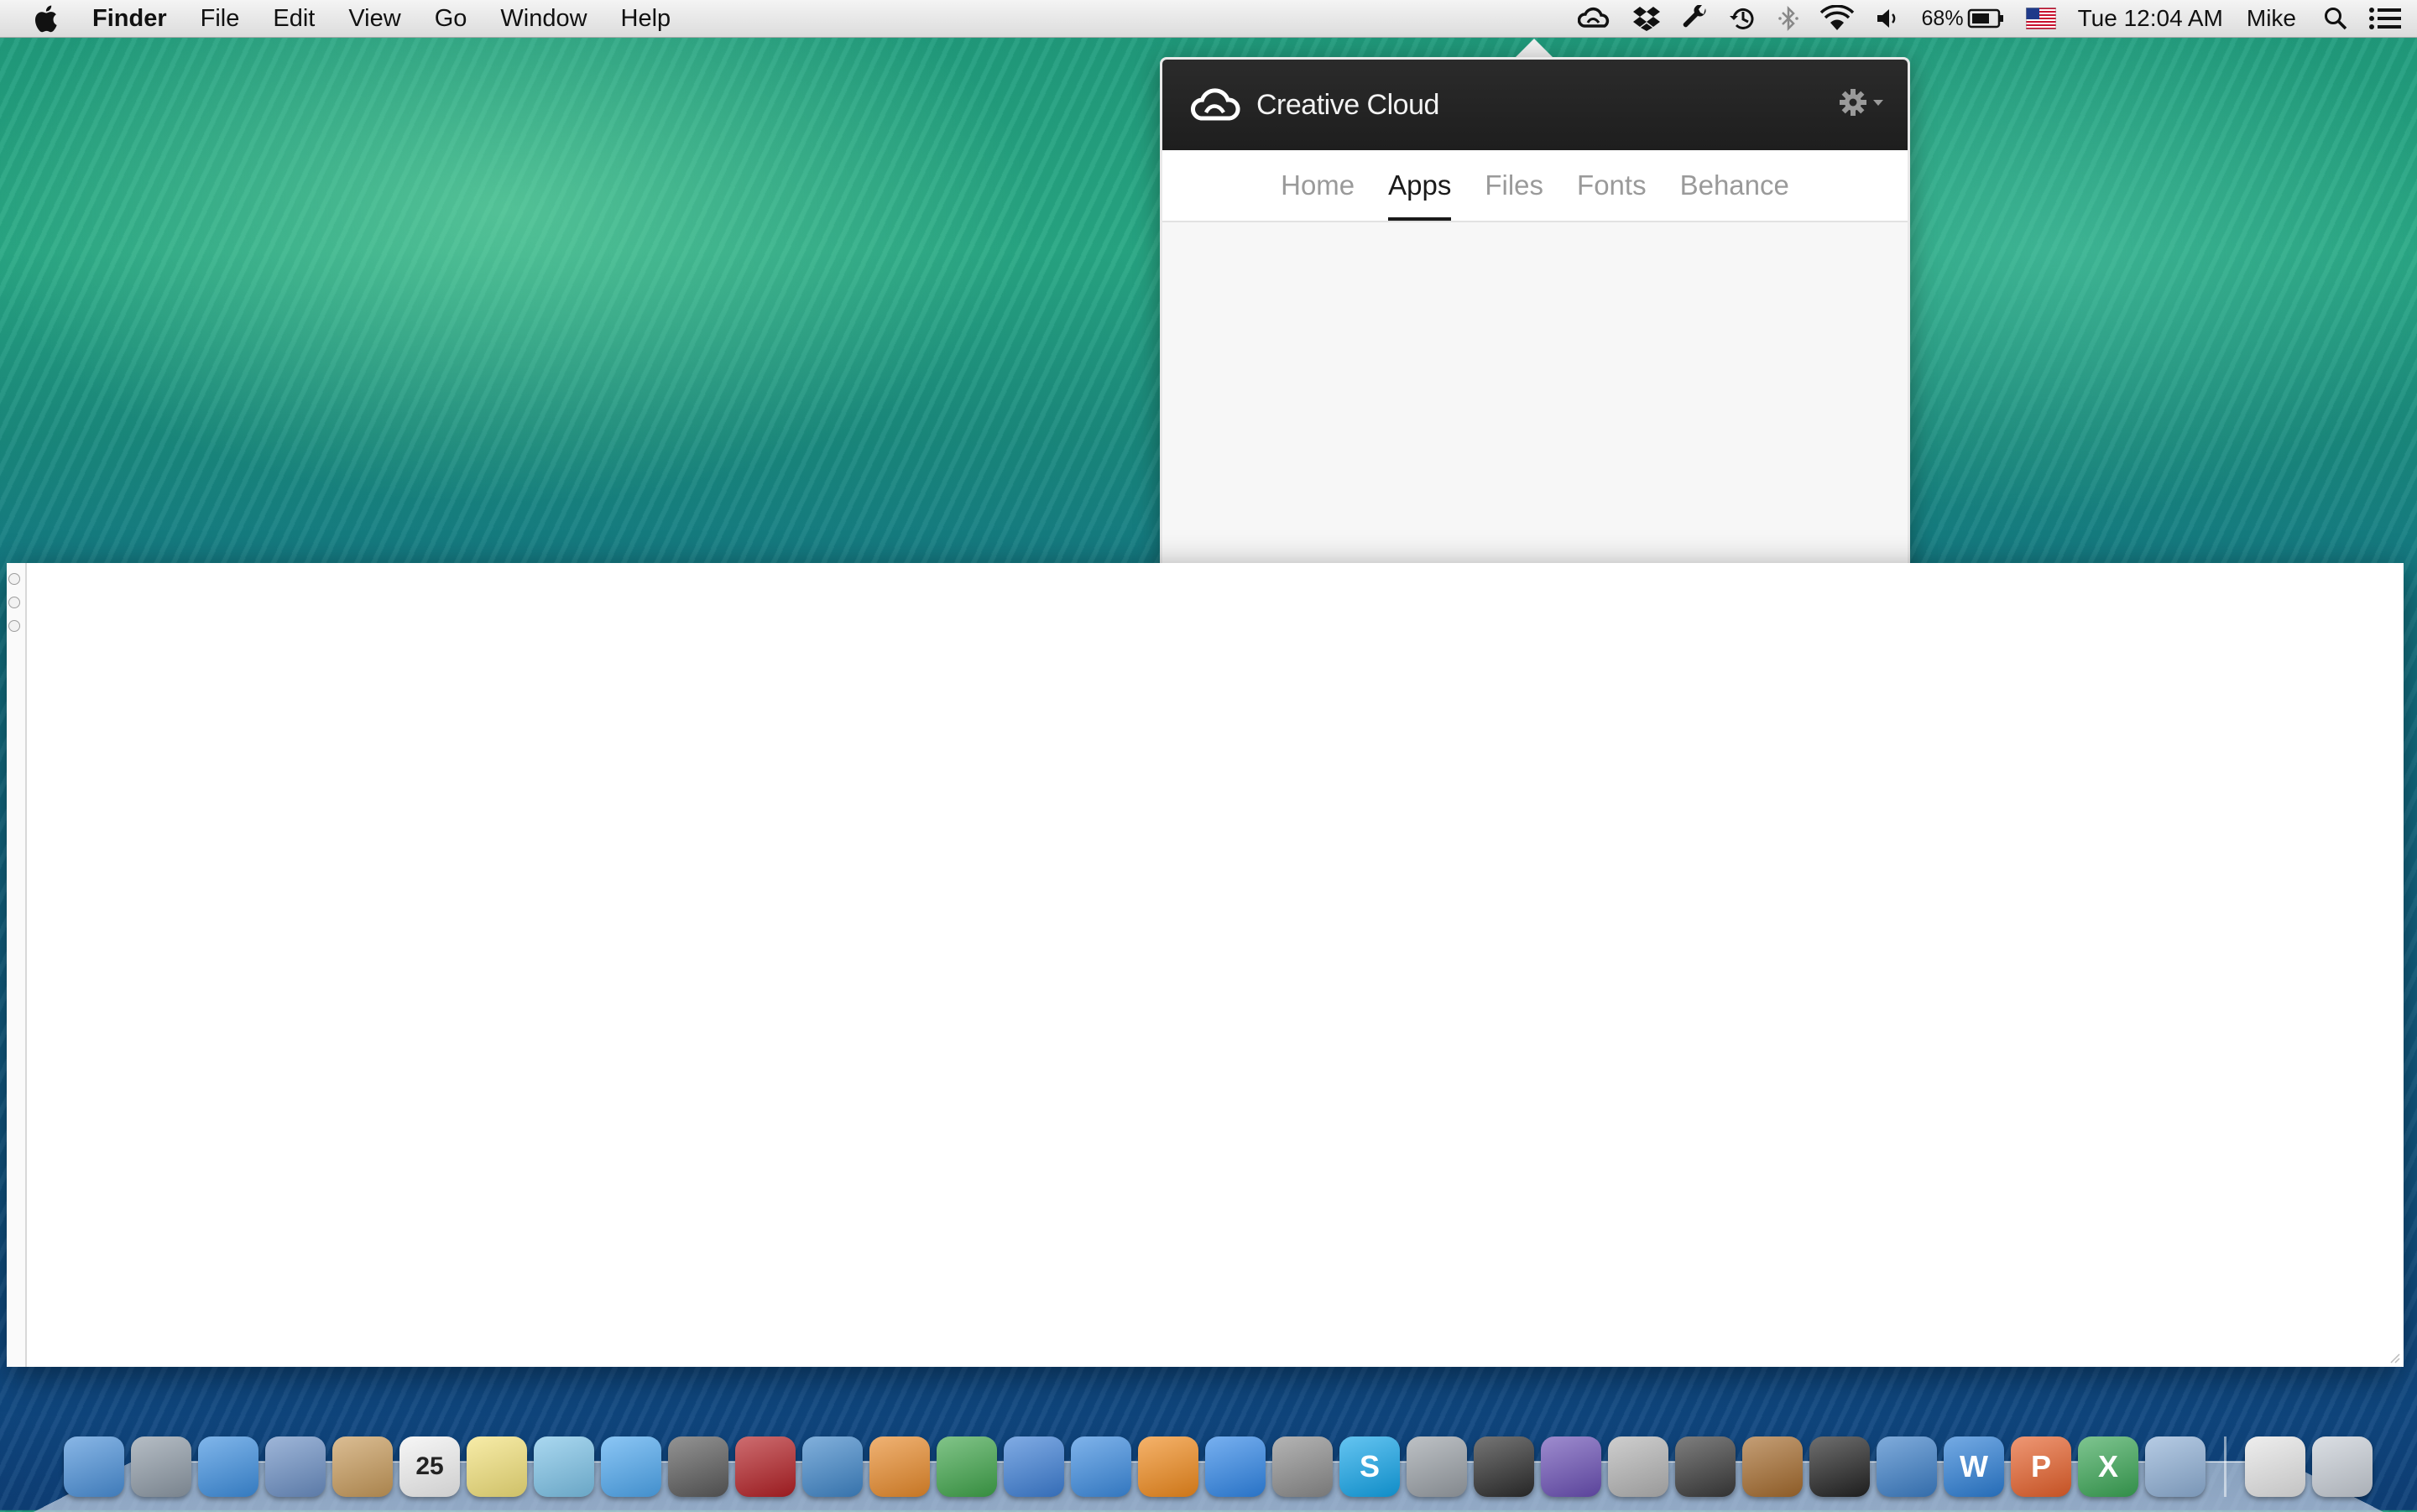 Image resolution: width=2417 pixels, height=1512 pixels. What do you see at coordinates (899, 1467) in the screenshot?
I see `pages-icon` at bounding box center [899, 1467].